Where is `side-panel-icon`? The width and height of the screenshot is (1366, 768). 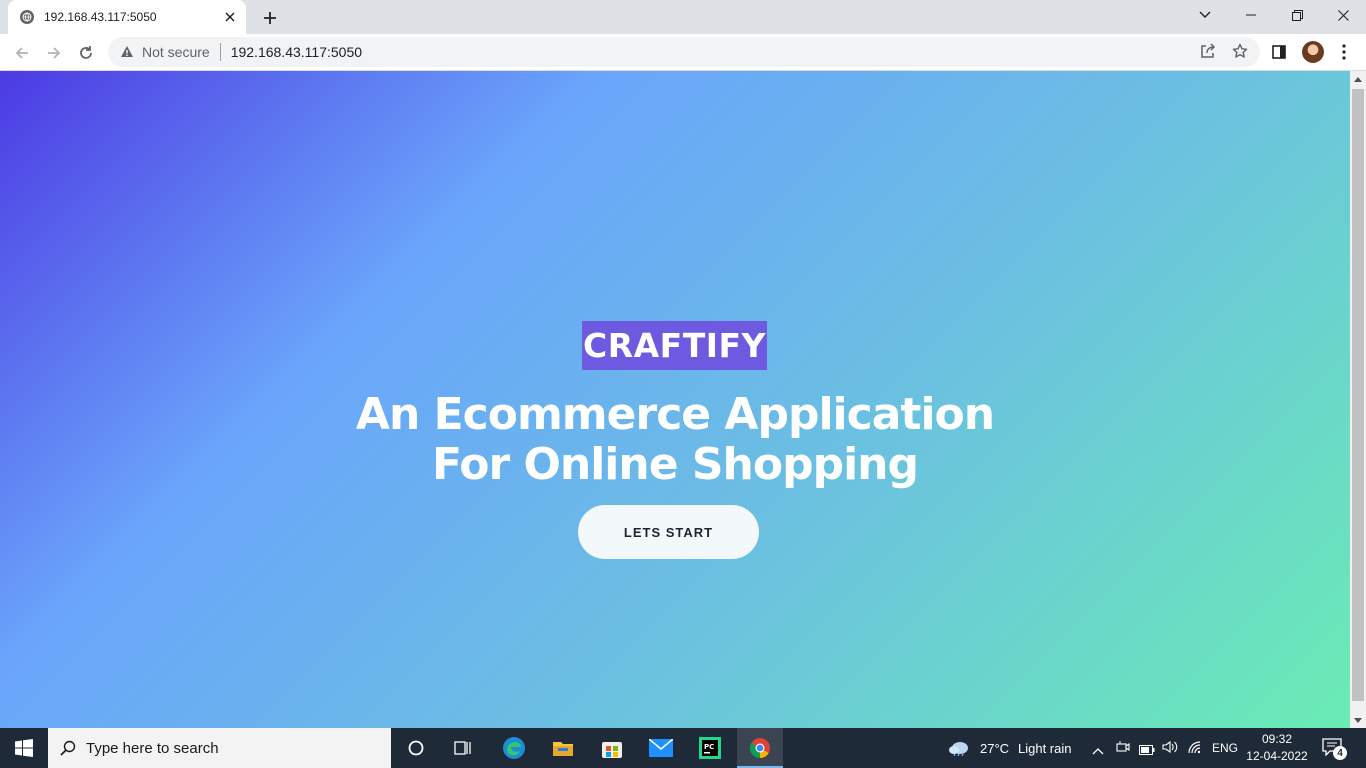 side-panel-icon is located at coordinates (1279, 52).